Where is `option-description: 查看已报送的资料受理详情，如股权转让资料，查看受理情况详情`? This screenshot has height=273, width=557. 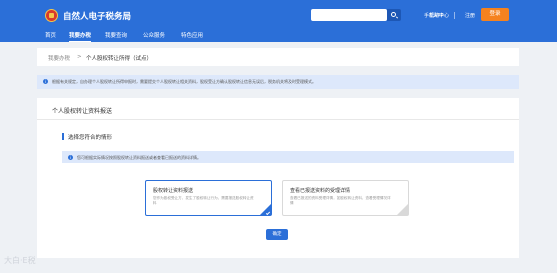 option-description: 查看已报送的资料受理详情，如股权转让资料，查看受理情况详情 is located at coordinates (340, 200).